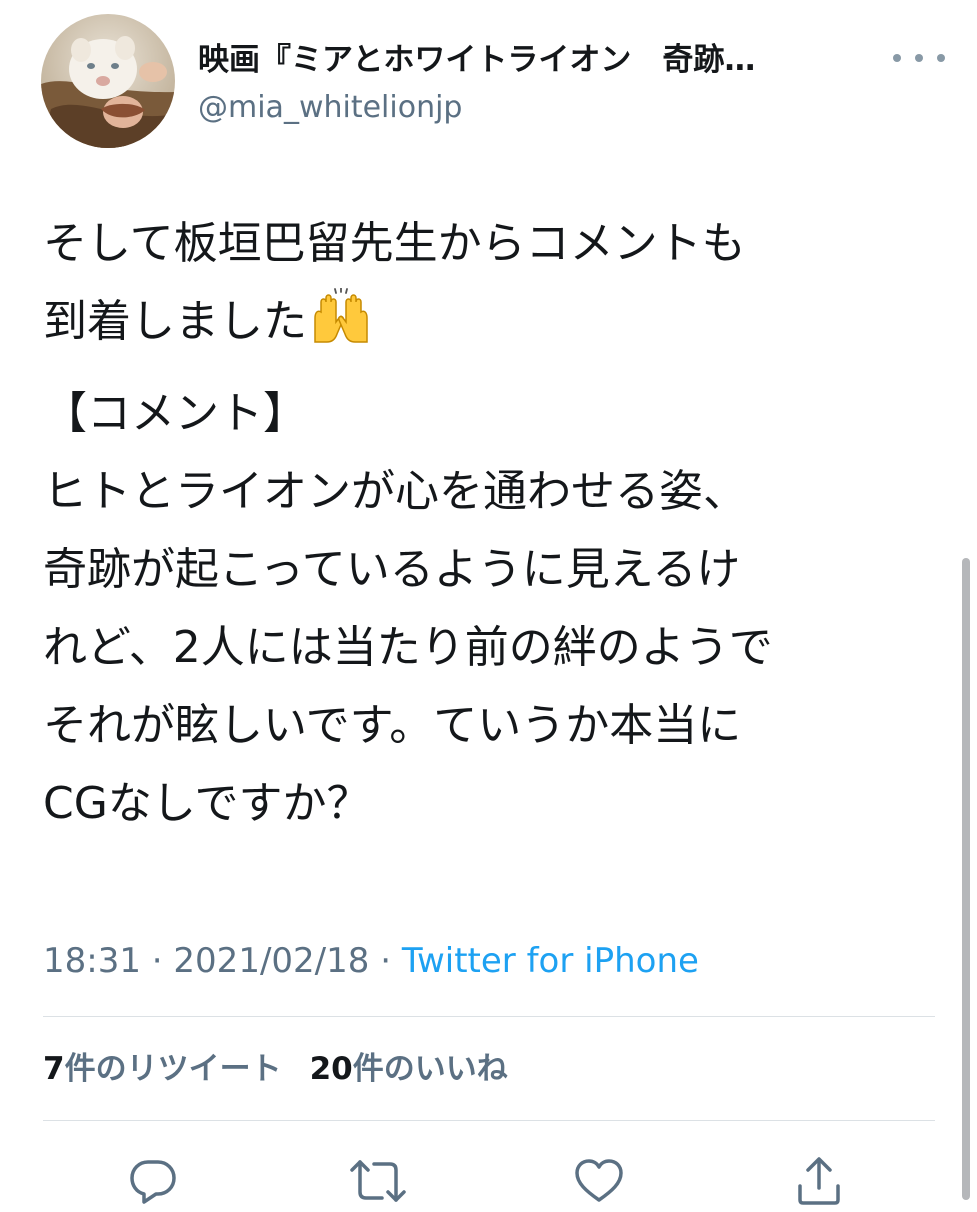  What do you see at coordinates (331, 1069) in the screenshot?
I see `likes-count: 20` at bounding box center [331, 1069].